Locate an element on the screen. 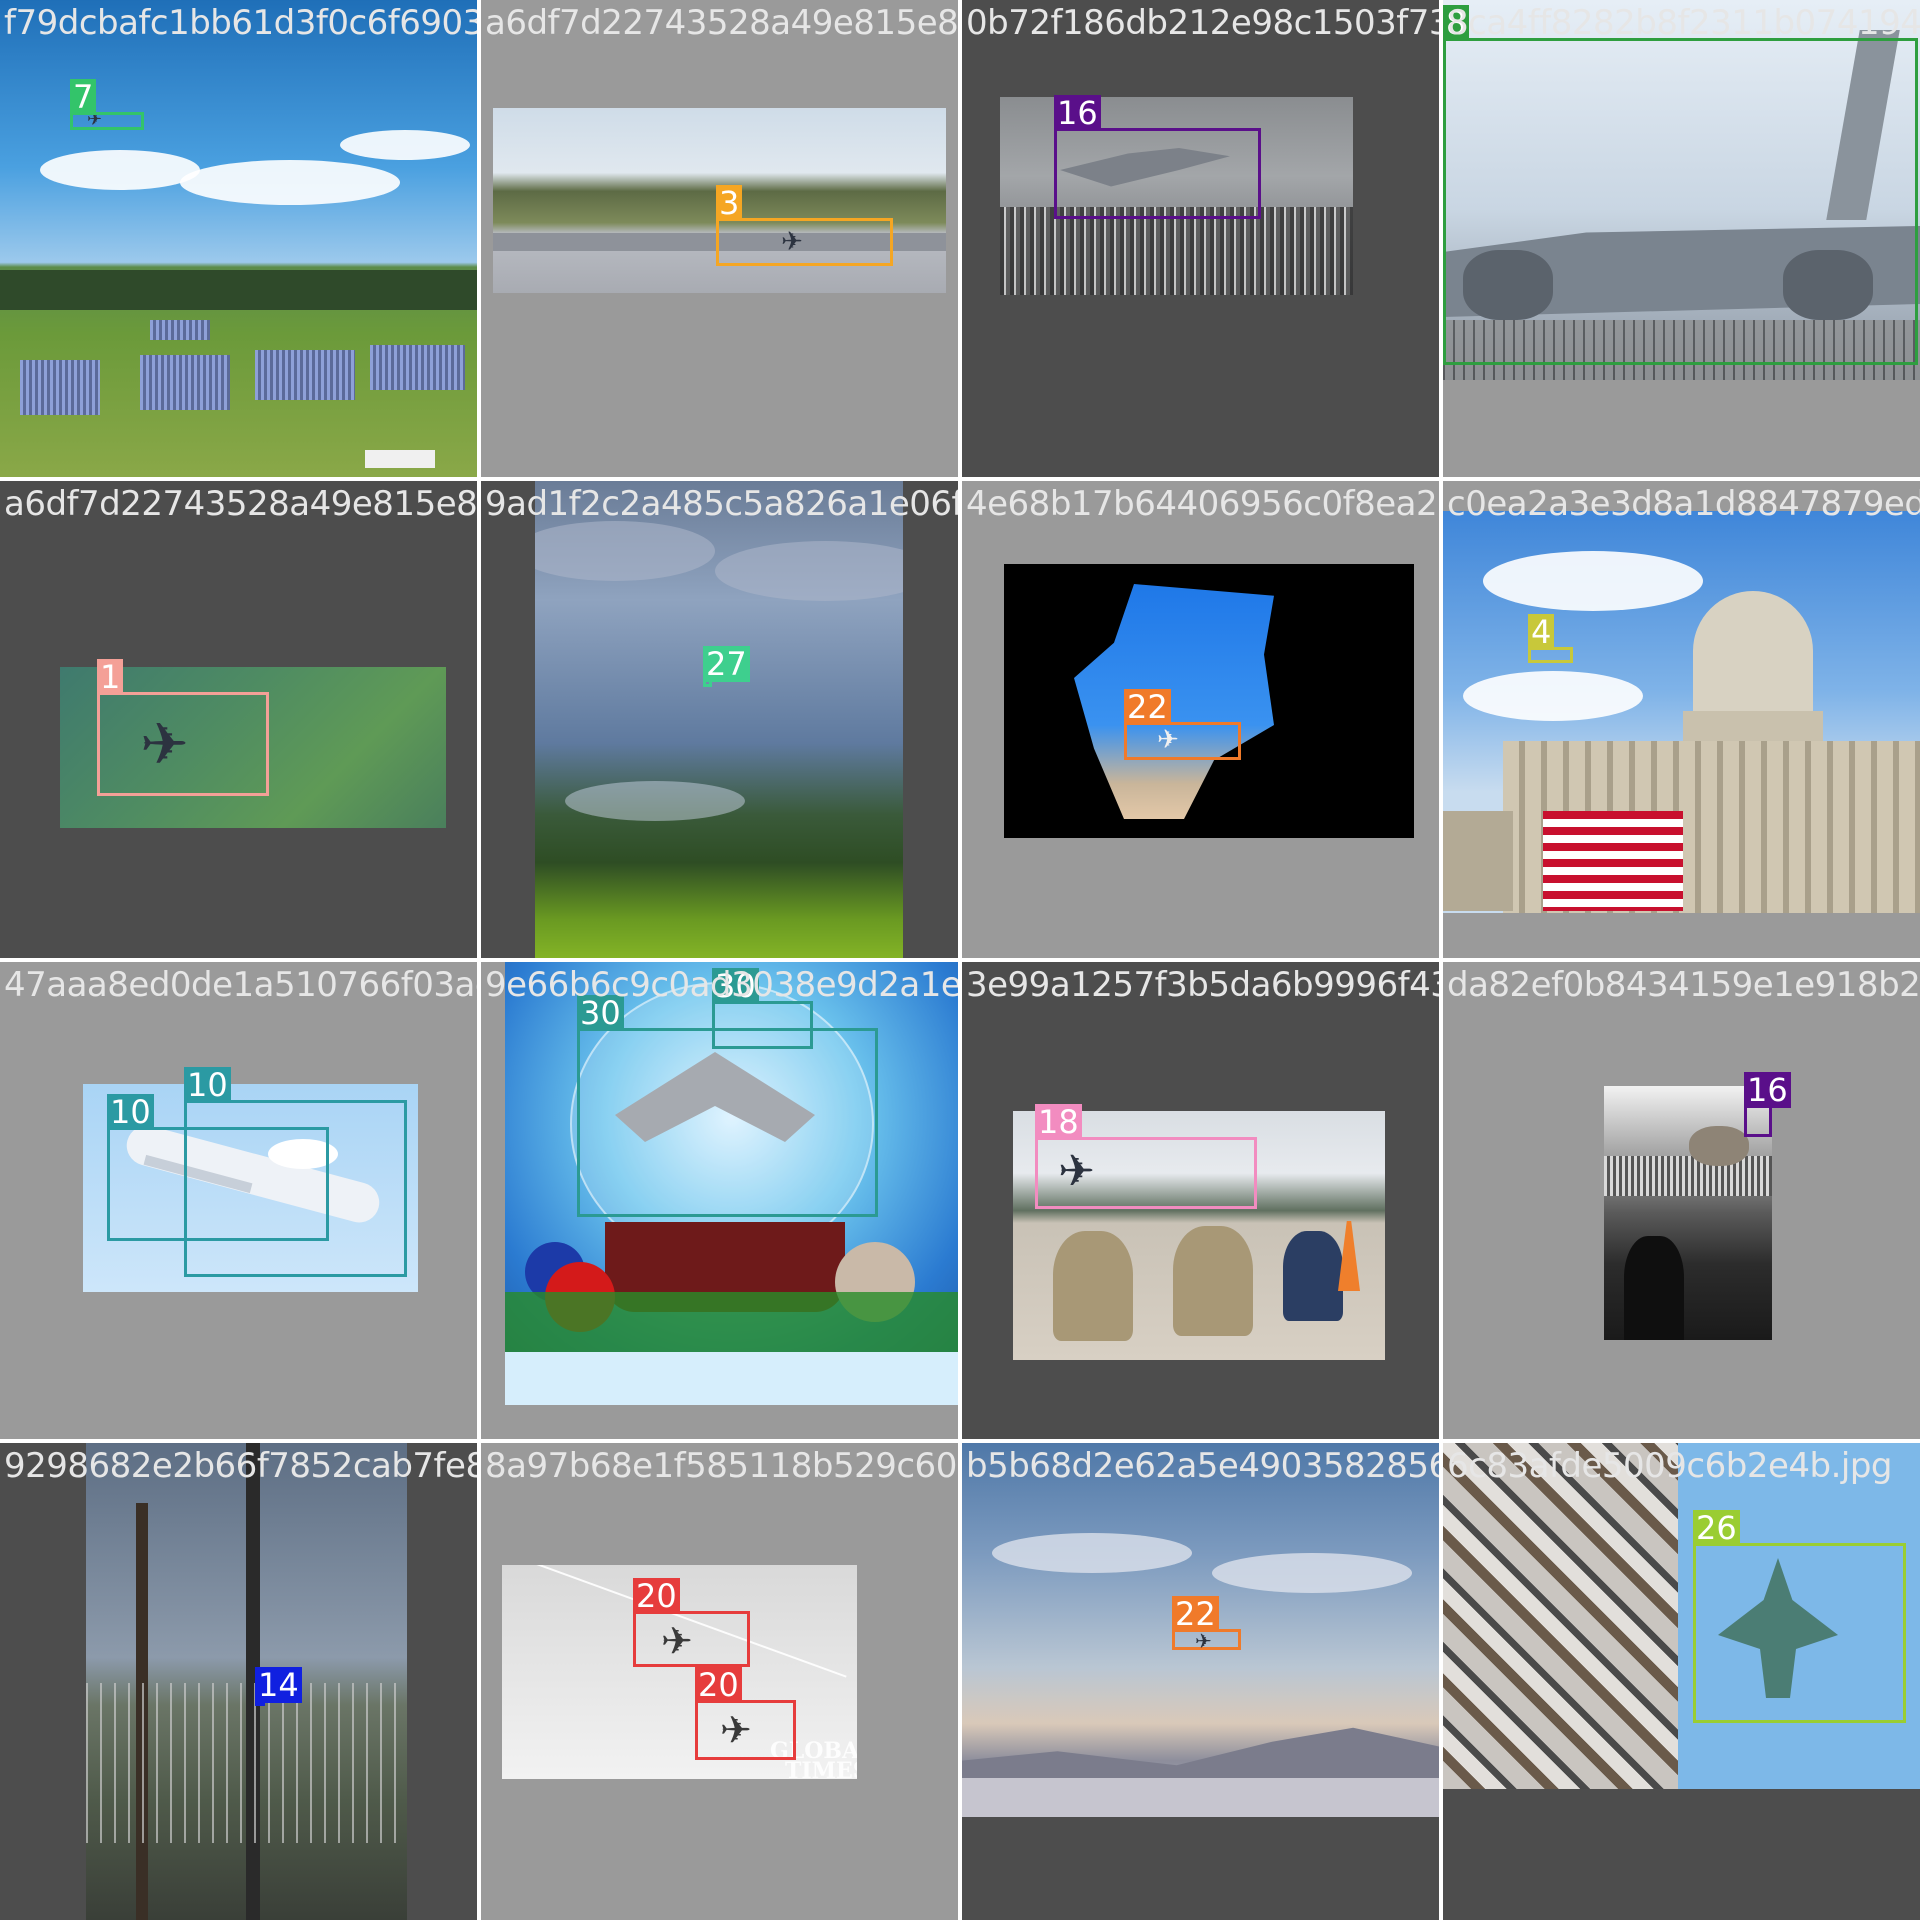 The width and height of the screenshot is (1920, 1920). image-tile: 14 9298682e2b66f7852cab7fe88a97b08d1.jpg is located at coordinates (238, 1681).